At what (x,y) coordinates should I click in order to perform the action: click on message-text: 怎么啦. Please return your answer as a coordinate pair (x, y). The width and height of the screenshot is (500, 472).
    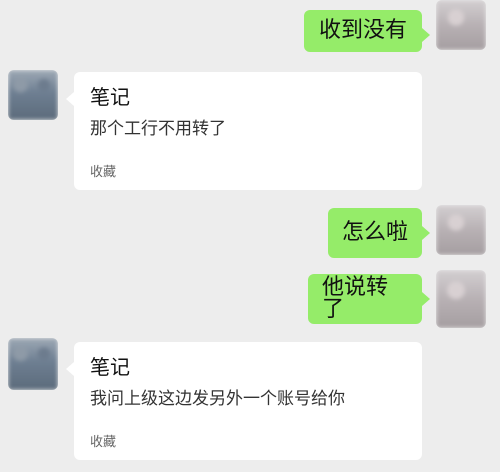
    Looking at the image, I should click on (375, 232).